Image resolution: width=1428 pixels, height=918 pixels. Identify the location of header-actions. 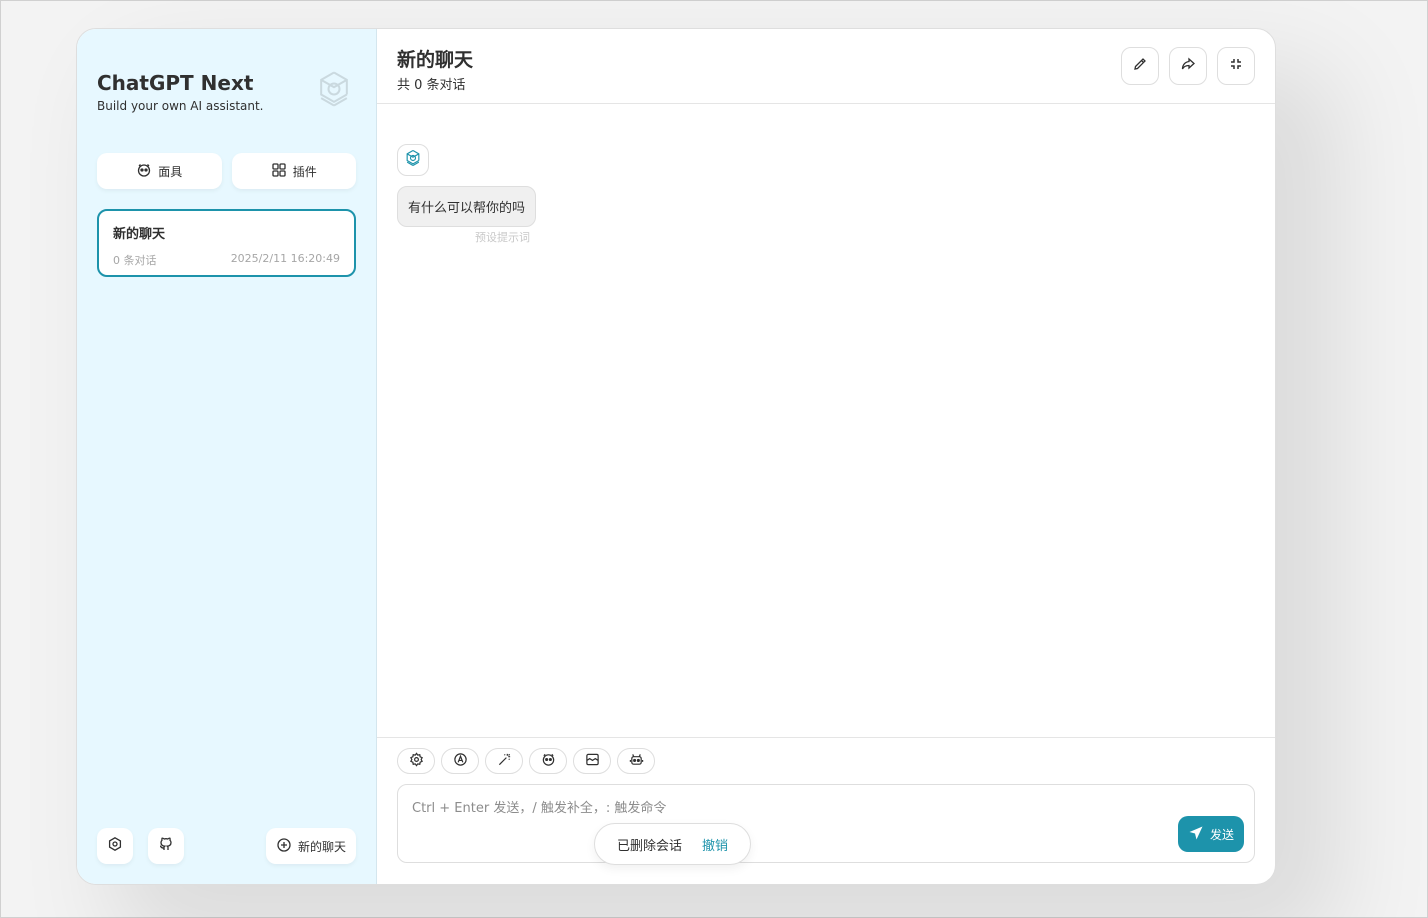
(1188, 66).